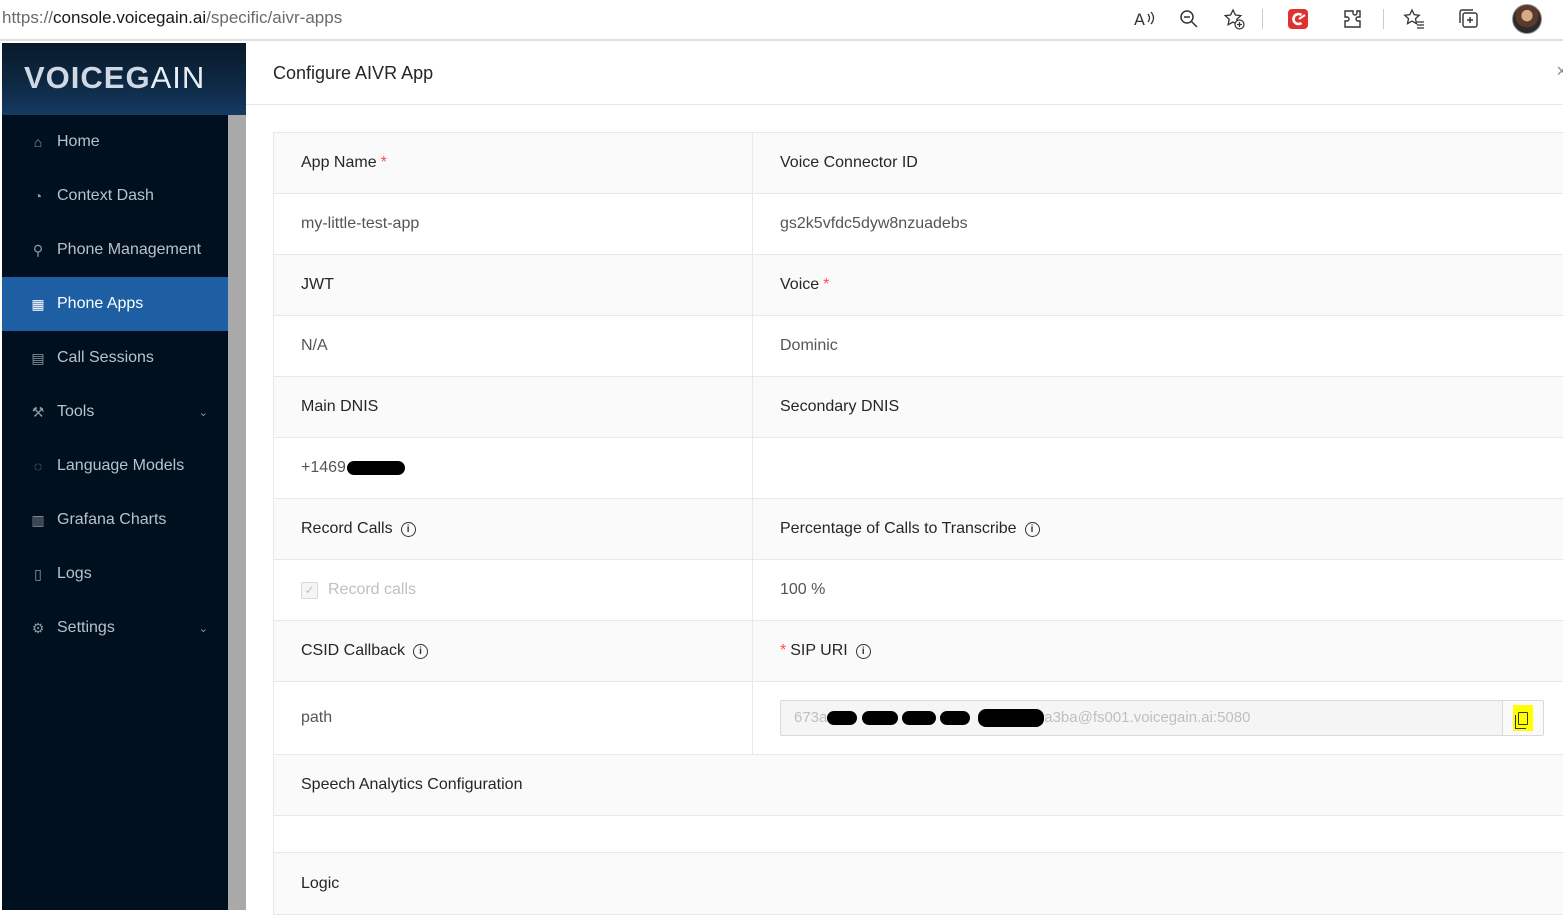 Image resolution: width=1563 pixels, height=915 pixels. I want to click on sidebar-item-label: Language Models, so click(121, 465).